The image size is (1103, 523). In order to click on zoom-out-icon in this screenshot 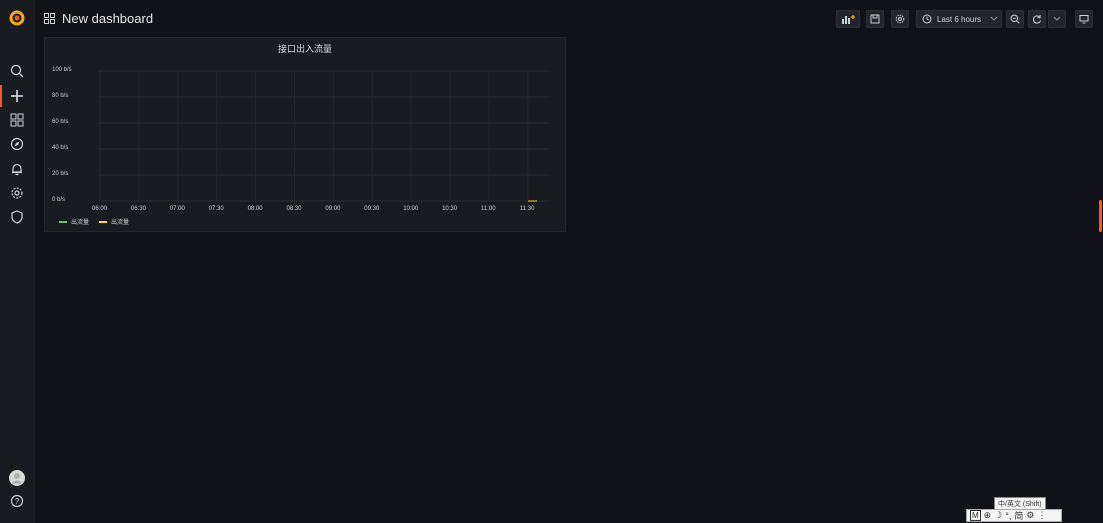, I will do `click(1015, 19)`.